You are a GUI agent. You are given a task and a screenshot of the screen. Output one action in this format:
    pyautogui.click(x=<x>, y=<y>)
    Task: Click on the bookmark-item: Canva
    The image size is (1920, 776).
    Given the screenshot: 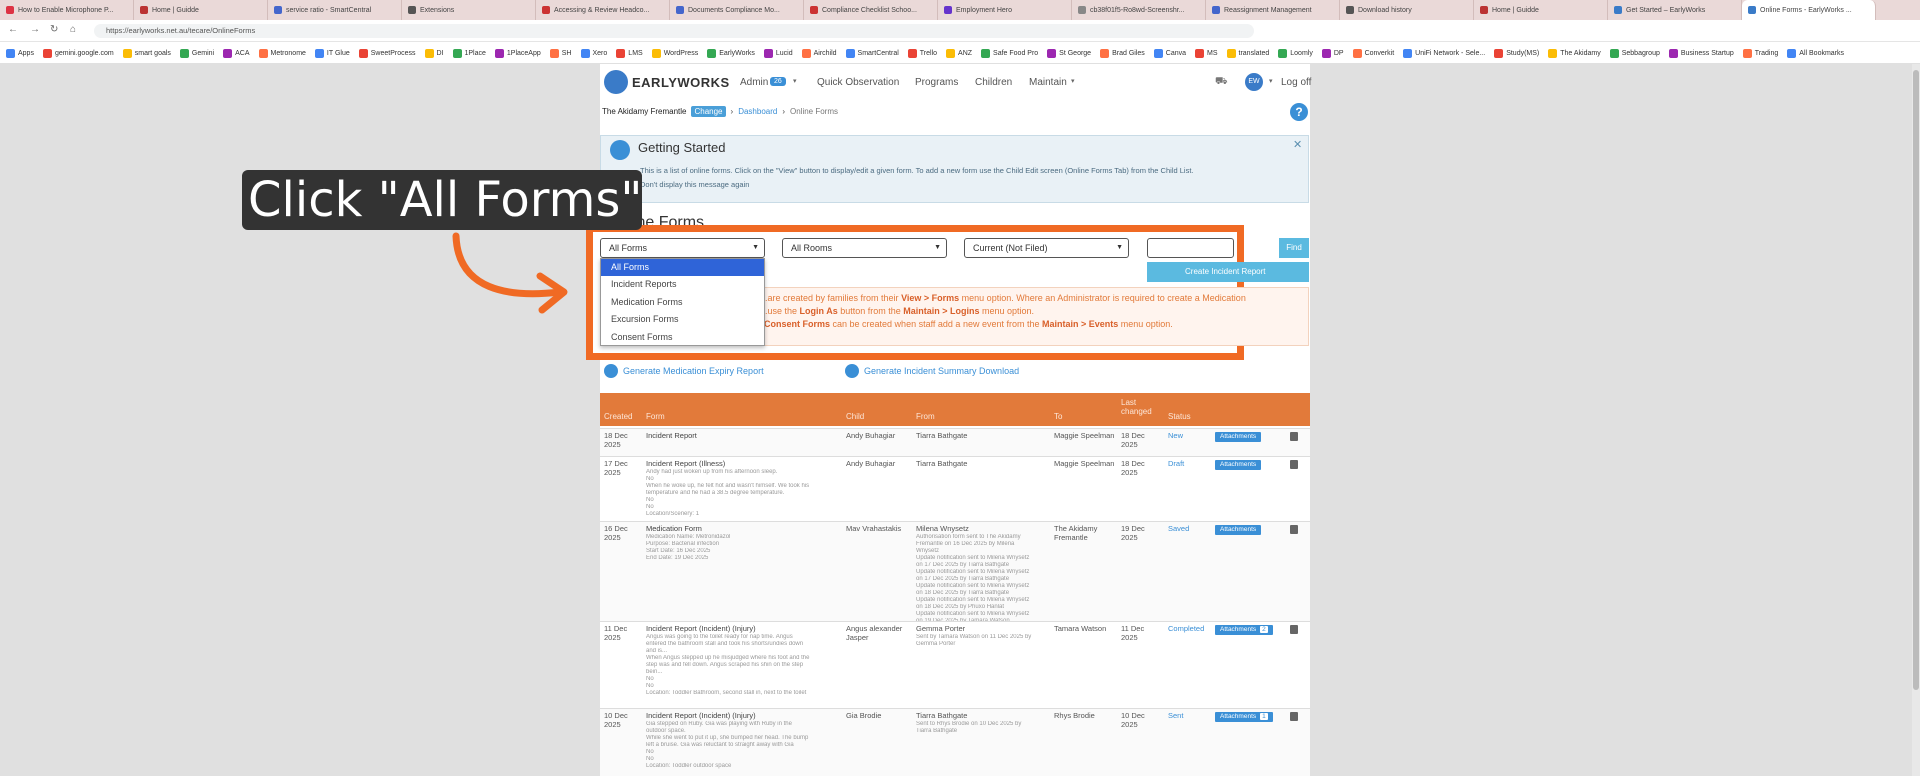 What is the action you would take?
    pyautogui.click(x=1169, y=53)
    